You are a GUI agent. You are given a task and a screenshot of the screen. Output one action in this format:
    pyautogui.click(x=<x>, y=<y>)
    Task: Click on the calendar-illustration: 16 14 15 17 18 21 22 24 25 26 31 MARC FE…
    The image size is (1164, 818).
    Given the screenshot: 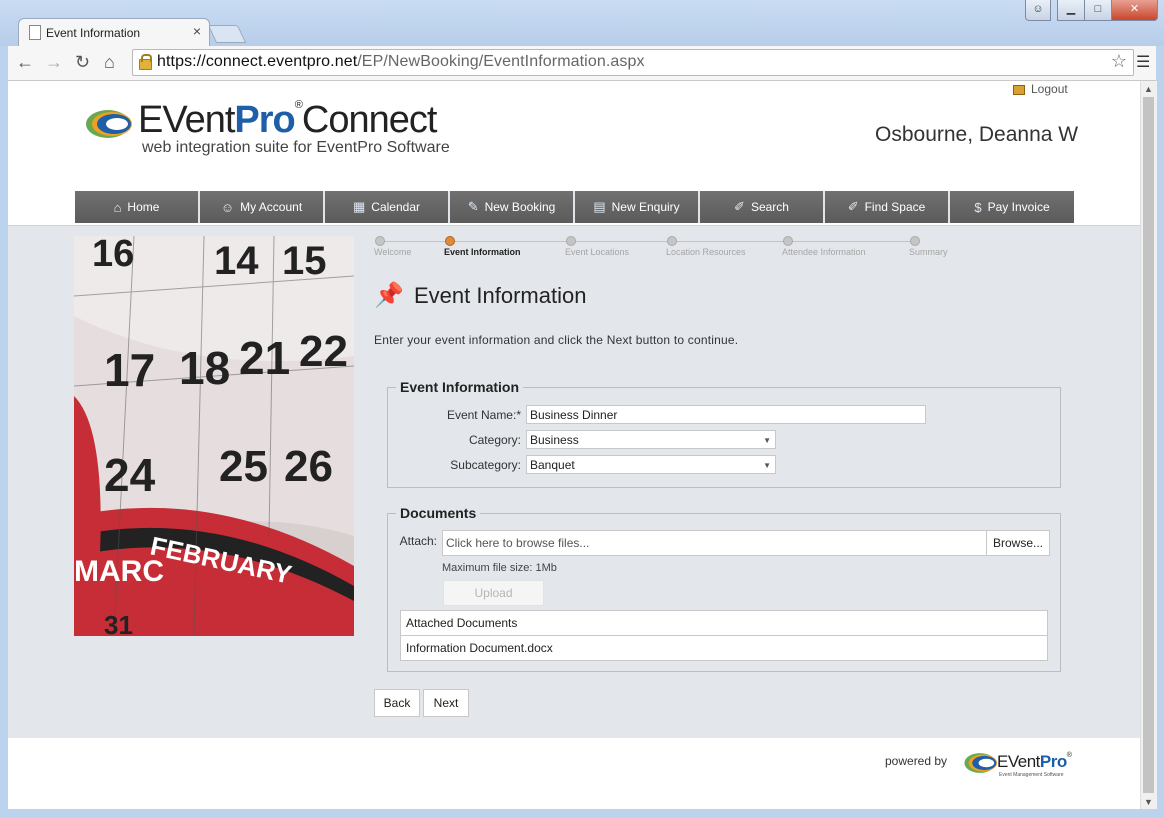 What is the action you would take?
    pyautogui.click(x=214, y=436)
    